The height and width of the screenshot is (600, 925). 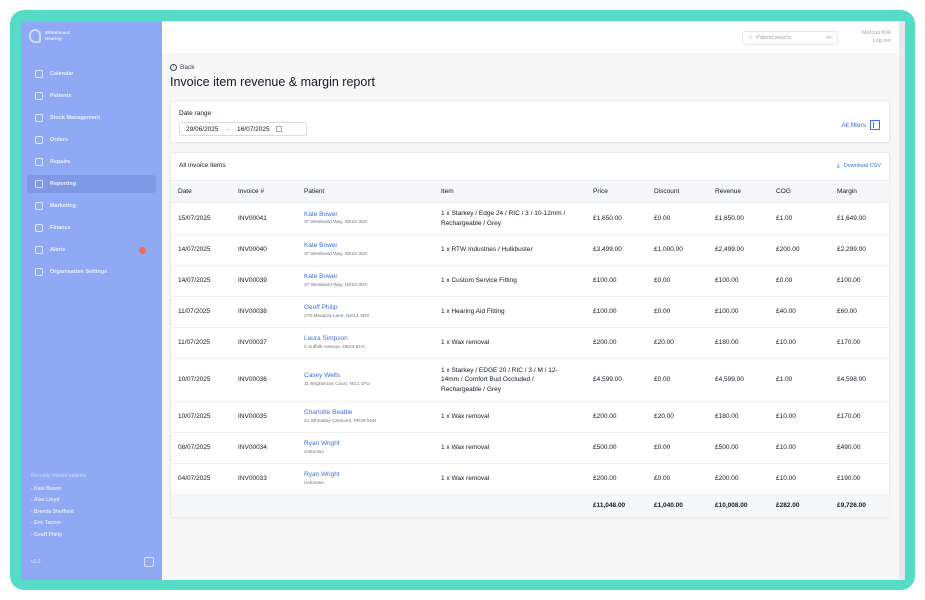 I want to click on patient-link: Geoff Philip, so click(x=369, y=308).